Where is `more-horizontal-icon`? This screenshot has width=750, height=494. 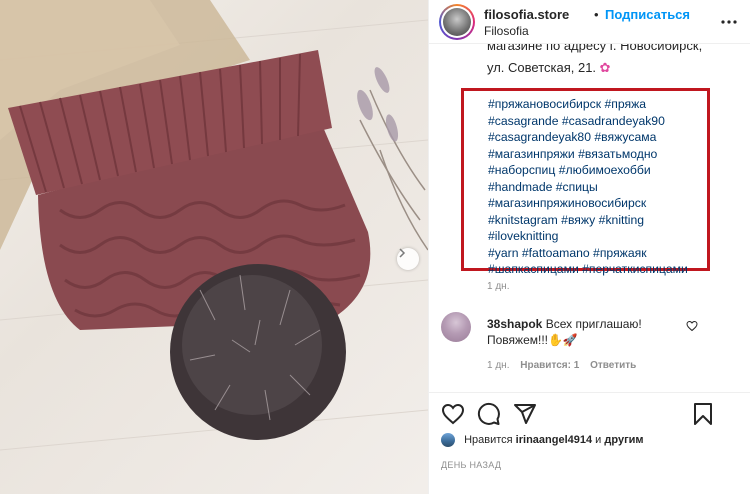 more-horizontal-icon is located at coordinates (729, 22).